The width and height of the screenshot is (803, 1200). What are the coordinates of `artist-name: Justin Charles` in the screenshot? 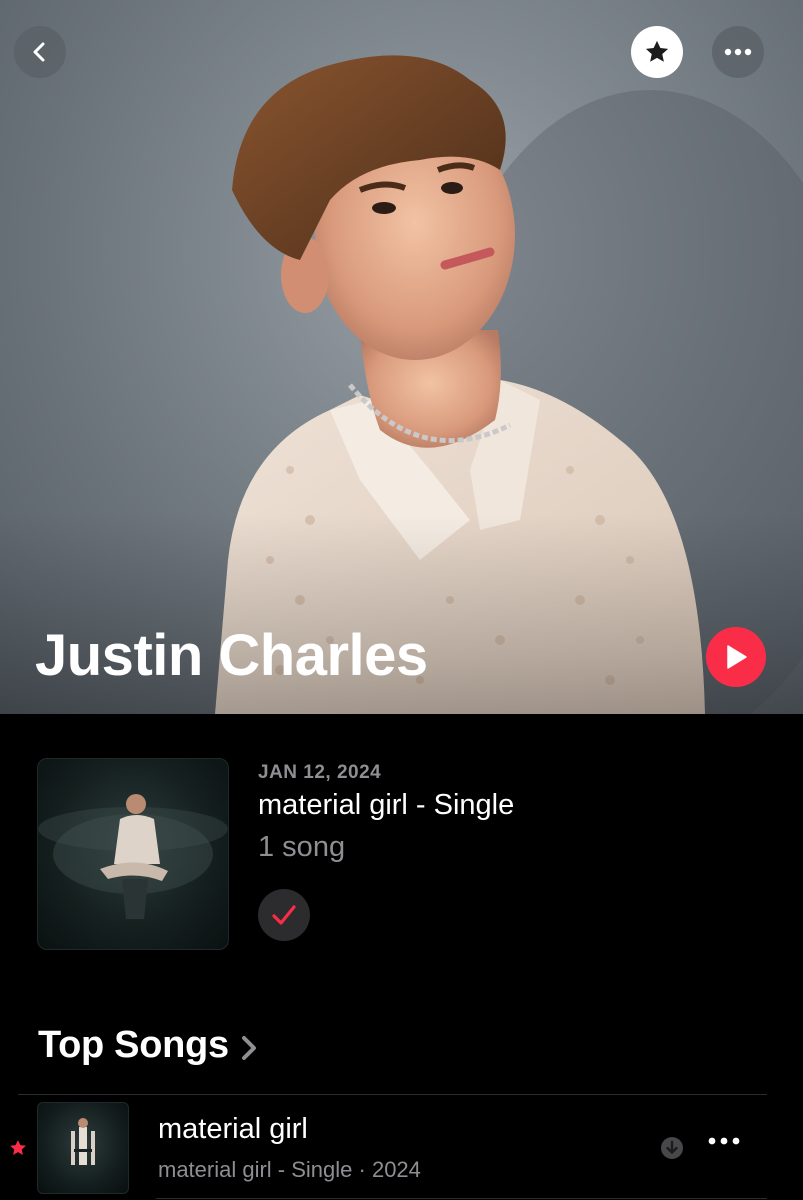 It's located at (231, 655).